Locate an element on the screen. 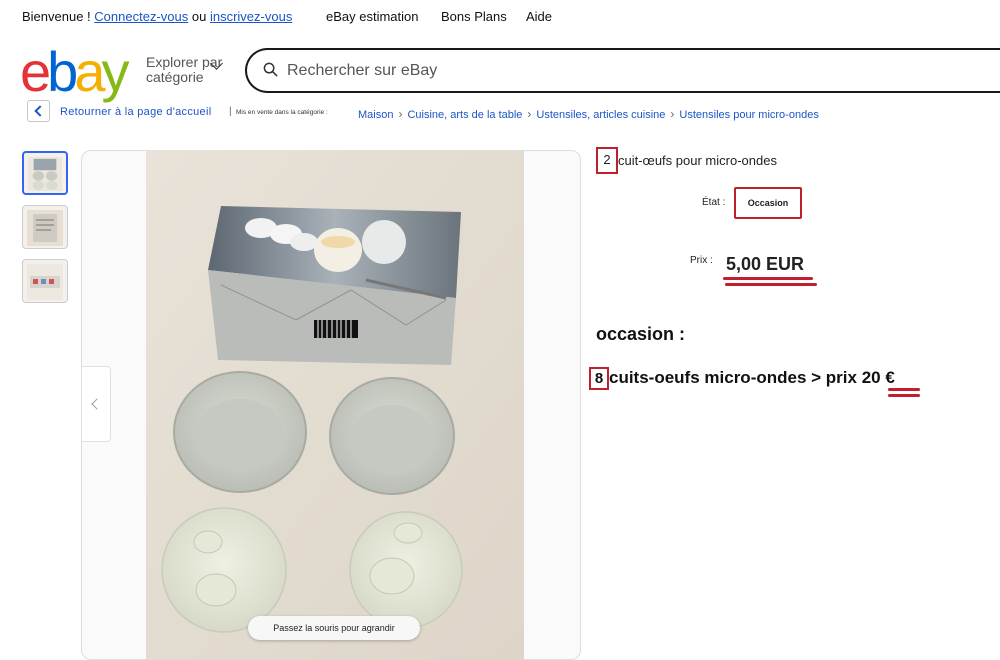  shop-by-category-button: Explorer par catégorie is located at coordinates (186, 70).